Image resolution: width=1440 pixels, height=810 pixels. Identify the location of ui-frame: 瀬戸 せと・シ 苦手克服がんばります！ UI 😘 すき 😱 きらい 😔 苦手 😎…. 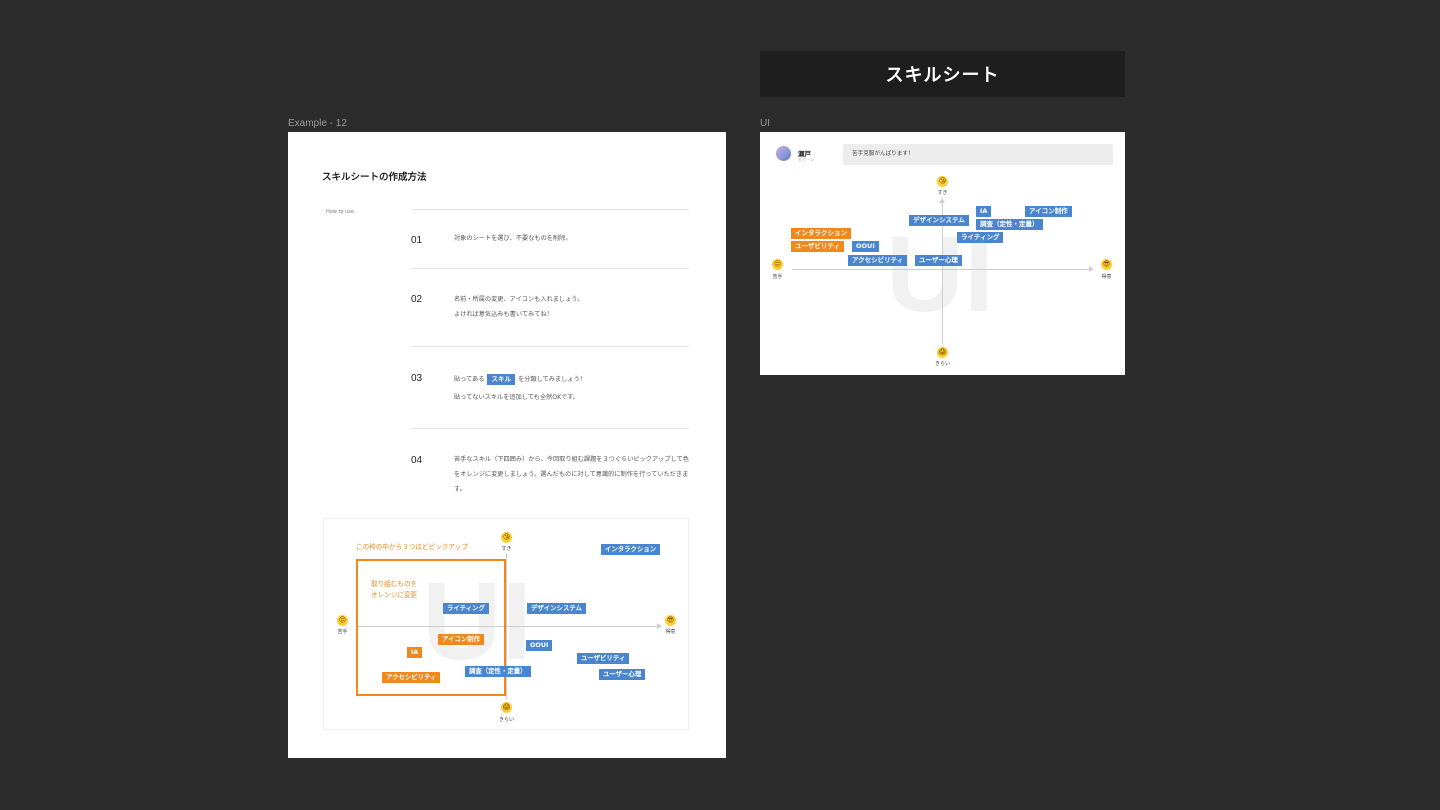
(942, 253).